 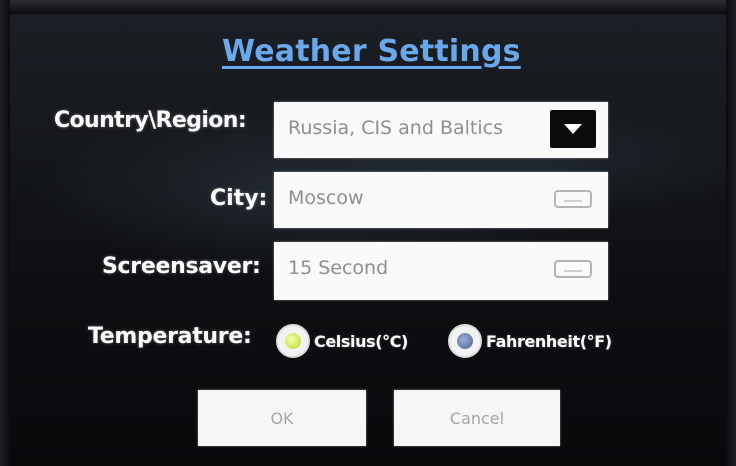 What do you see at coordinates (731, 233) in the screenshot?
I see `bezel-right` at bounding box center [731, 233].